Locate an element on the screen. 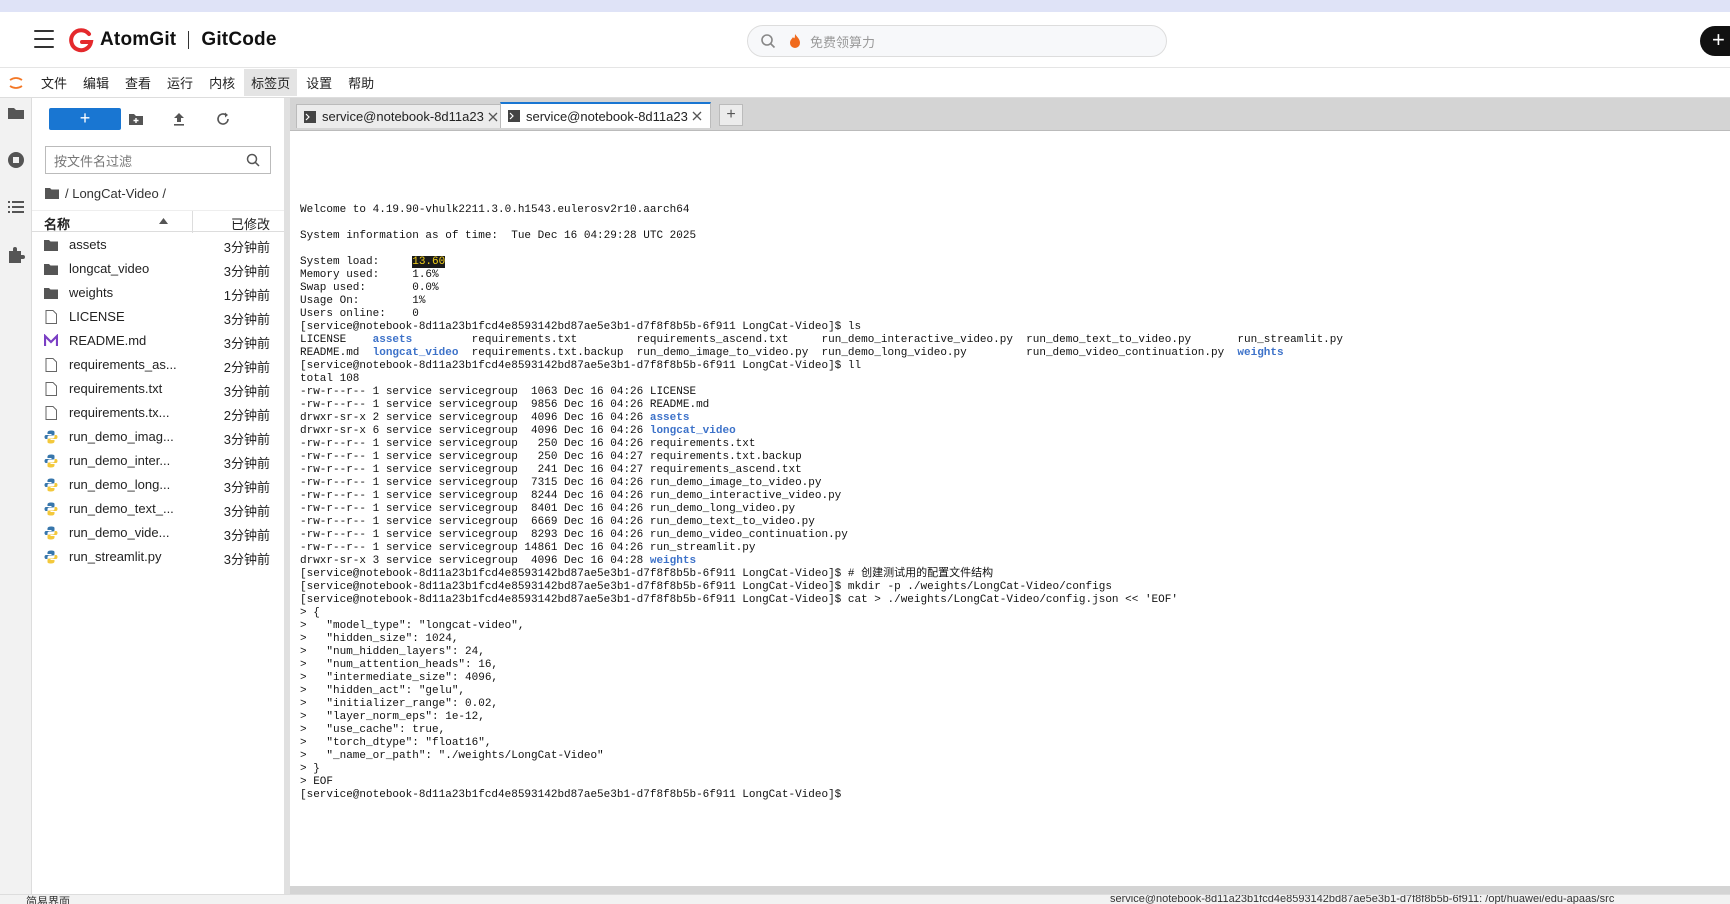 The width and height of the screenshot is (1730, 904). site-header: AtomGit GitCode 免费领算力 + is located at coordinates (865, 40).